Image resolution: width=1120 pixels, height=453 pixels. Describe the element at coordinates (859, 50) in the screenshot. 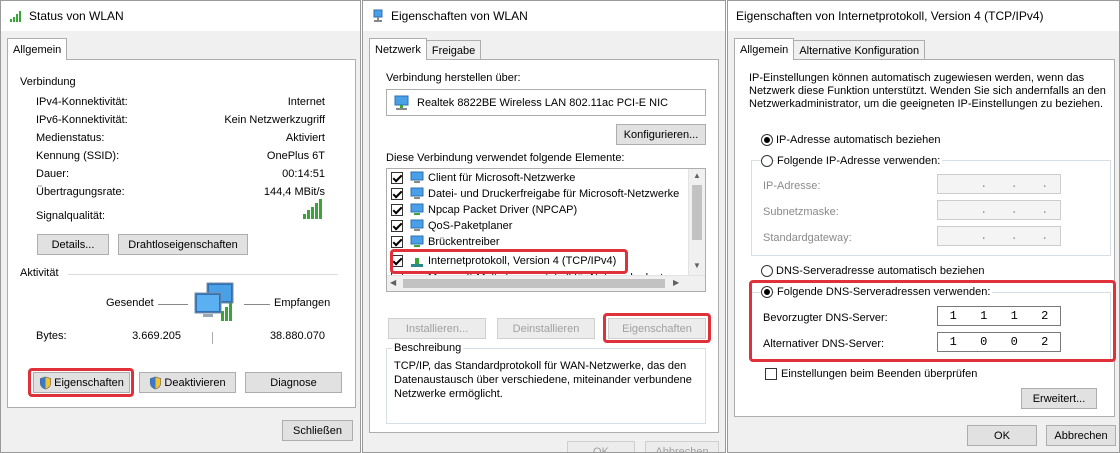

I see `tab-alternate-config: Alternative Konfiguration` at that location.